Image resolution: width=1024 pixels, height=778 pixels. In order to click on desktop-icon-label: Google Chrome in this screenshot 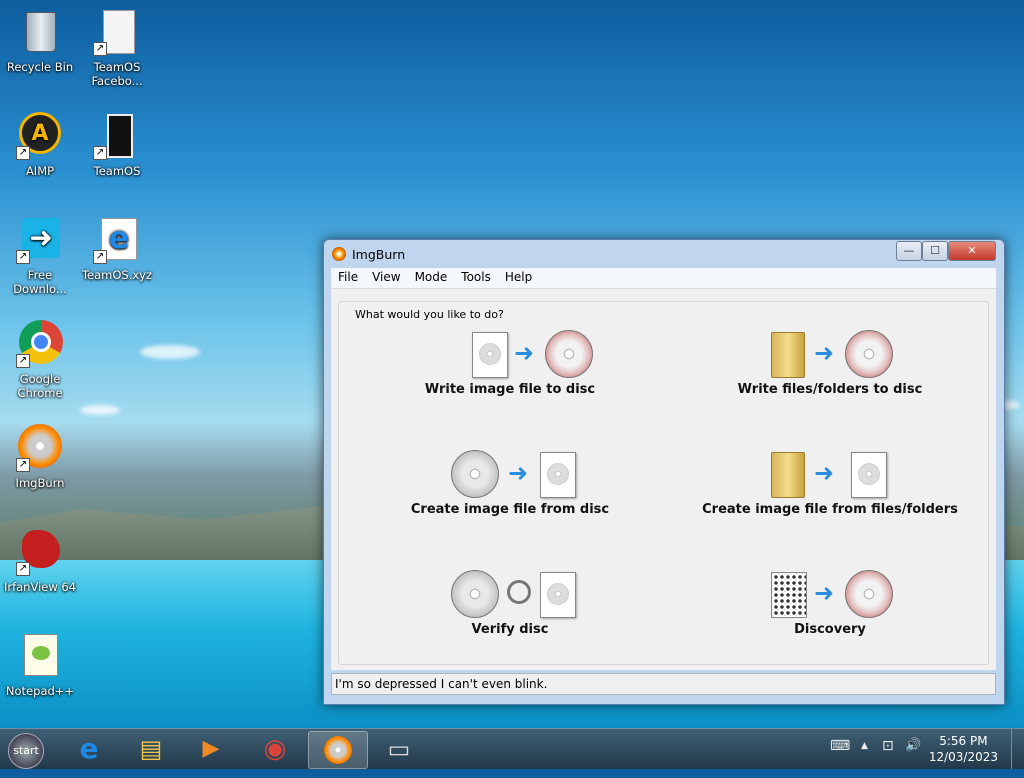, I will do `click(40, 386)`.